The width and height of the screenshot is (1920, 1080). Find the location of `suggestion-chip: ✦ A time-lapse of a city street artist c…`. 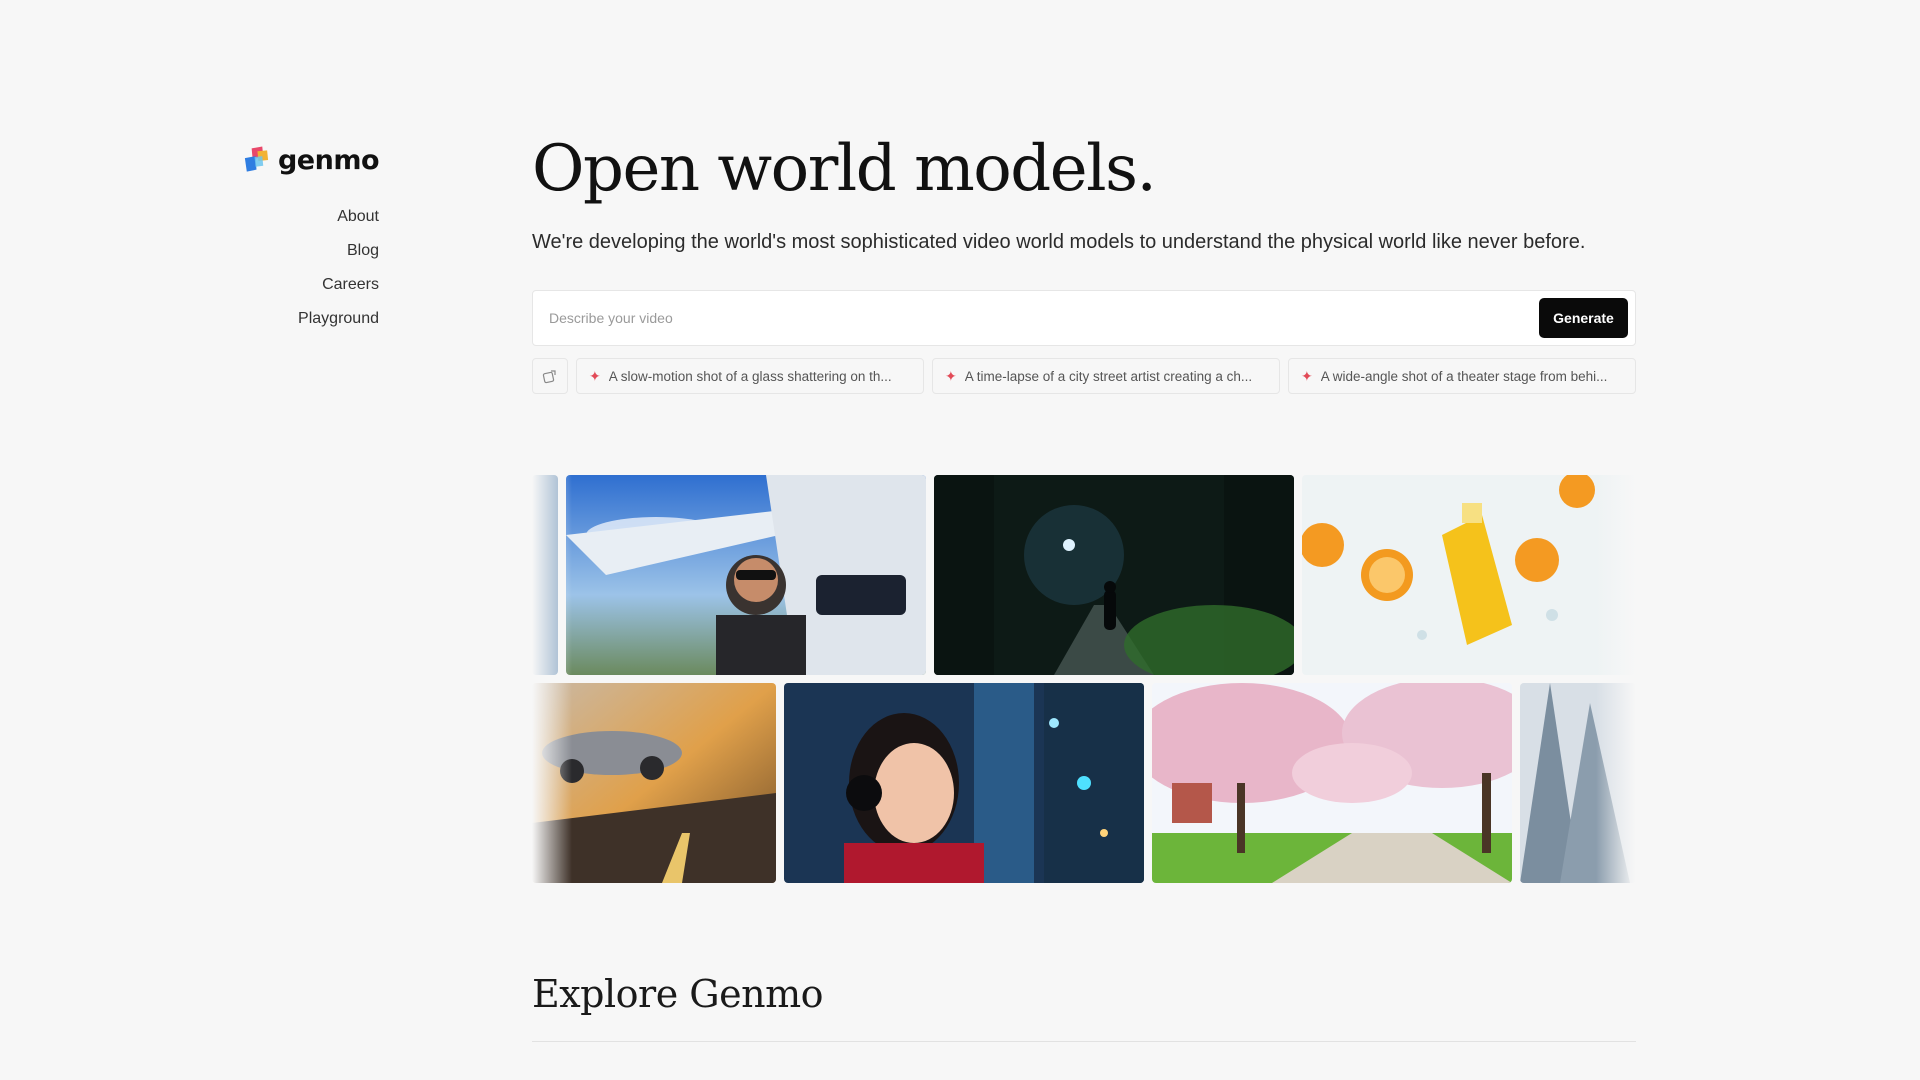

suggestion-chip: ✦ A time-lapse of a city street artist c… is located at coordinates (1106, 376).